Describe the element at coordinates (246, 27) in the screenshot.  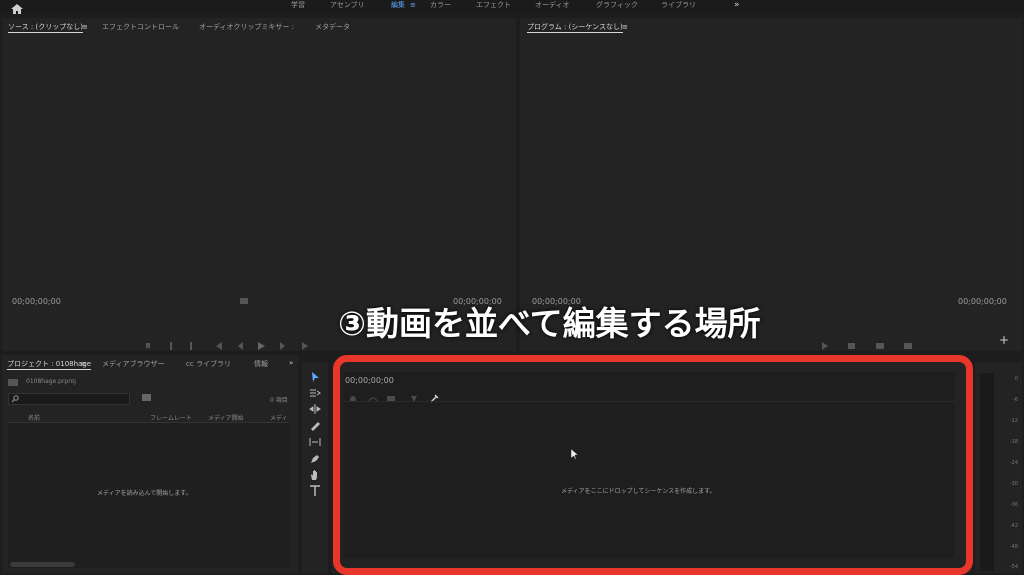
I see `tab-audio-clip-mixer: オーディオクリップミキサー :` at that location.